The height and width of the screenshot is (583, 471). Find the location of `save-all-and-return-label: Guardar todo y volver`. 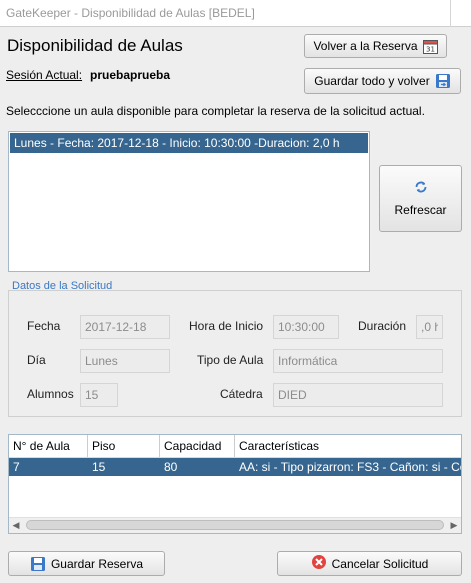

save-all-and-return-label: Guardar todo y volver is located at coordinates (372, 81).